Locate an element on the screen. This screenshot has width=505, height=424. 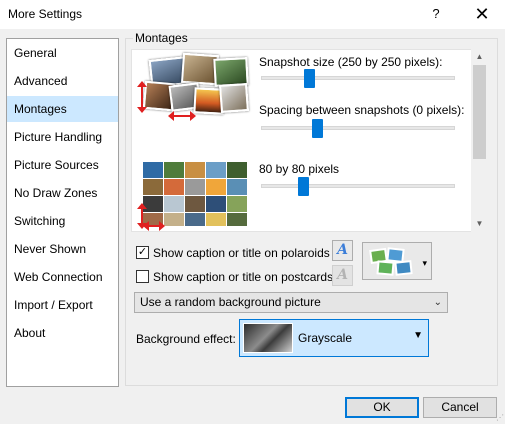
montages-group-label: Montages is located at coordinates (161, 38).